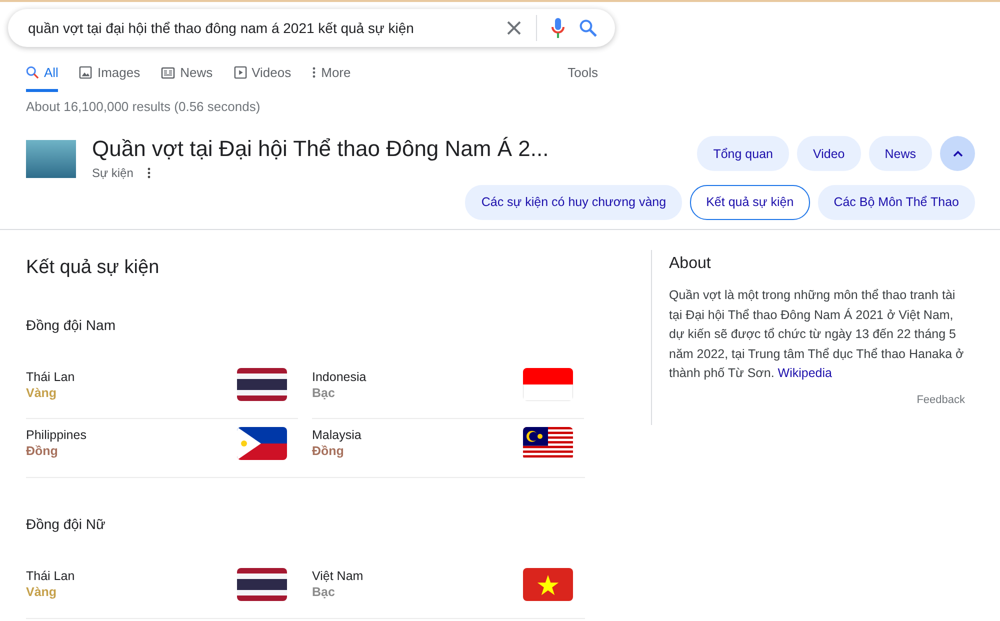  Describe the element at coordinates (573, 202) in the screenshot. I see `topic-chip: Các sự kiện có huy chương vàng` at that location.